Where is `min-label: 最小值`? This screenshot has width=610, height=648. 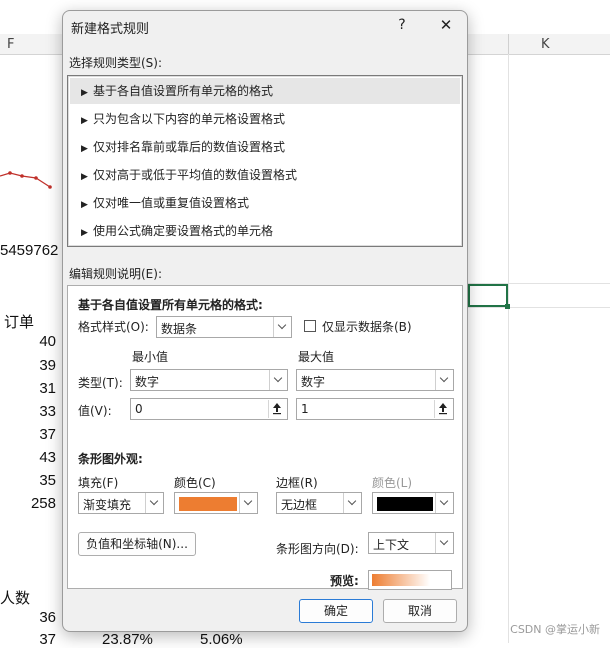 min-label: 最小值 is located at coordinates (150, 357).